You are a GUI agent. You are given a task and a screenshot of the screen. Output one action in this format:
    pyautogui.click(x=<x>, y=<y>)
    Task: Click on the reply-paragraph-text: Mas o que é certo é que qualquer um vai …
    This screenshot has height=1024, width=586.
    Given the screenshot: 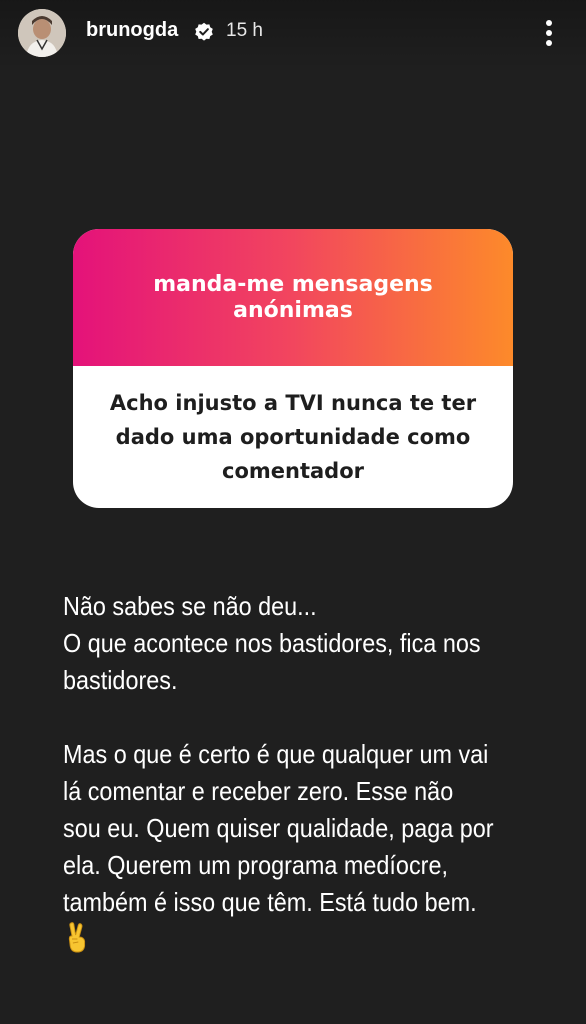 What is the action you would take?
    pyautogui.click(x=278, y=828)
    